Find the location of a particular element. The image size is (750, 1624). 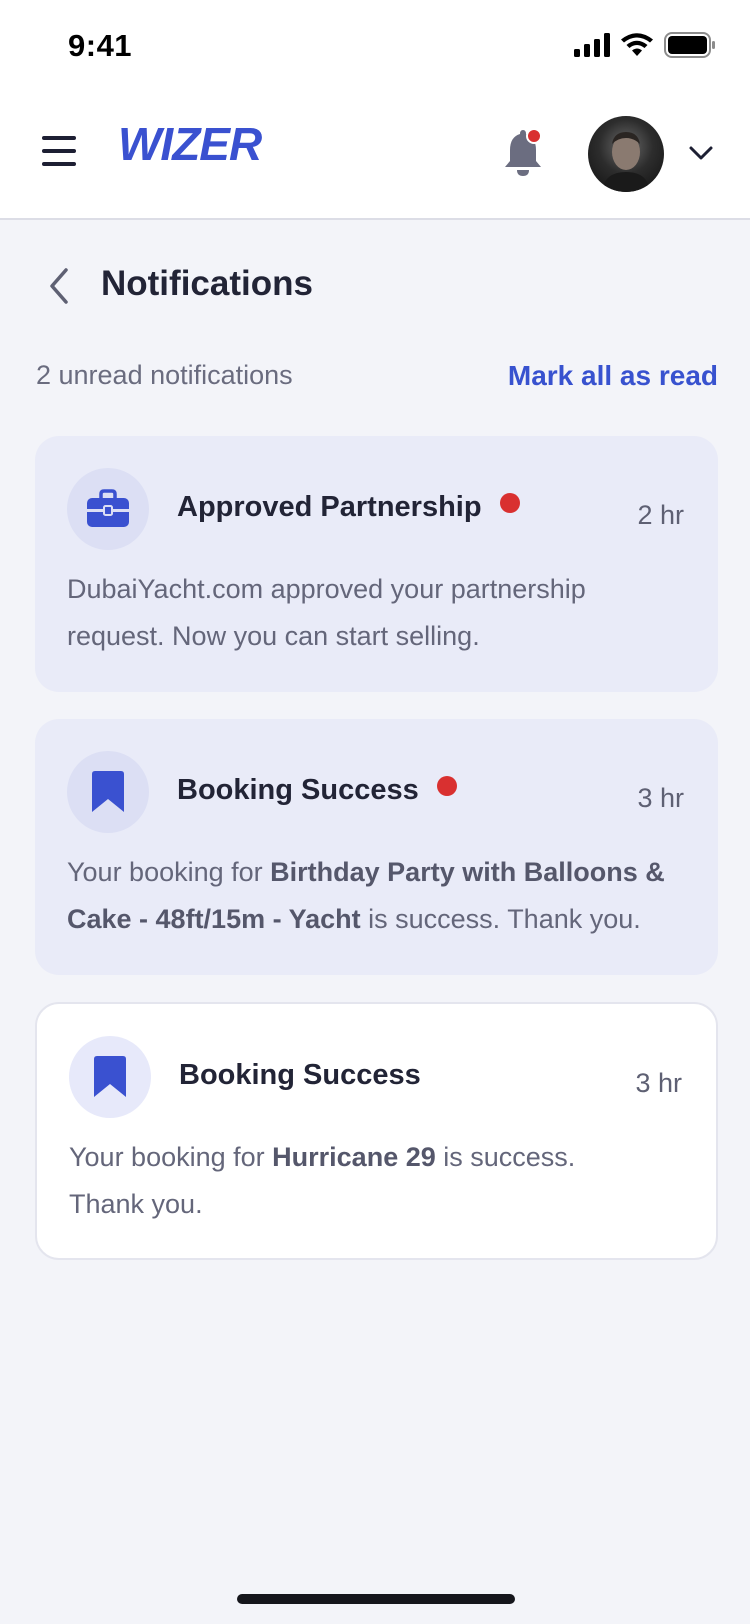

message-suffix: is success. Thank you. is located at coordinates (500, 919).